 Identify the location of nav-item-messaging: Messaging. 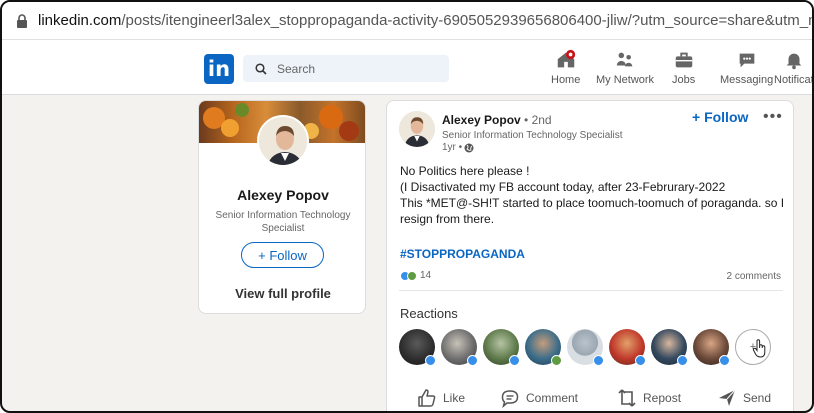
(746, 70).